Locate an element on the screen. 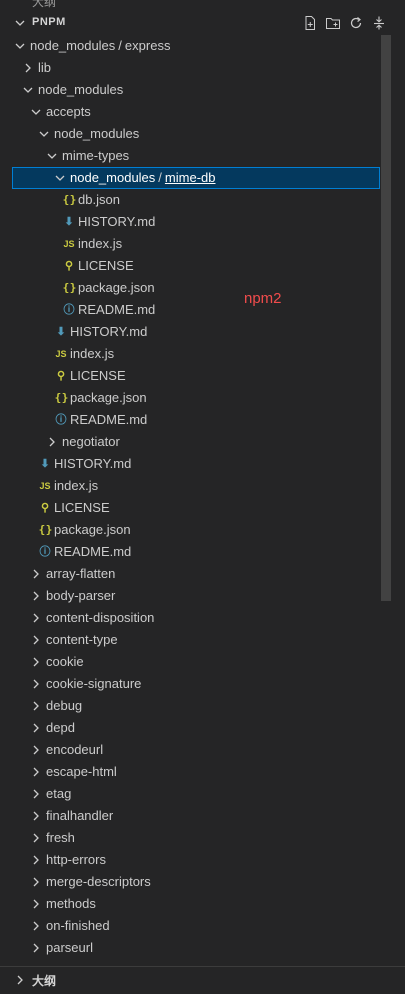  outline-section-header: 大纲 is located at coordinates (202, 980).